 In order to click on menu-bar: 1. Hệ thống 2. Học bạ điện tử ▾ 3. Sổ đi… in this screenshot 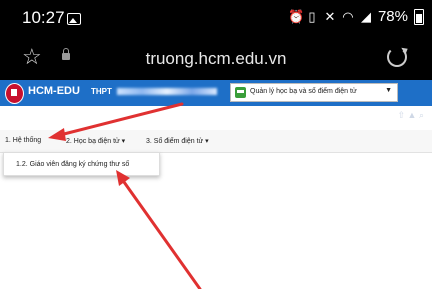, I will do `click(216, 141)`.